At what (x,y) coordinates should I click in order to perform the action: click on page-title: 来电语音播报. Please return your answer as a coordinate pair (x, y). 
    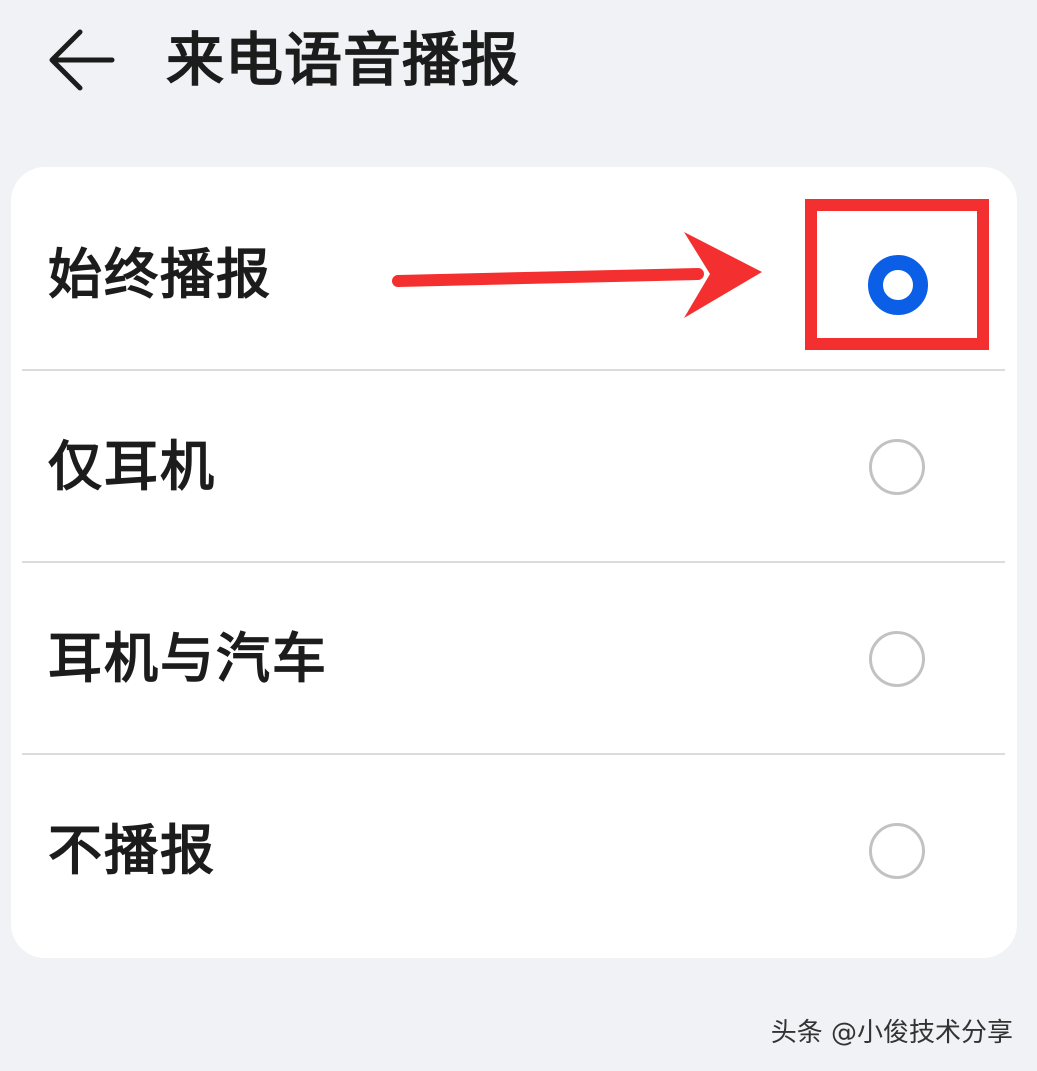
    Looking at the image, I should click on (343, 60).